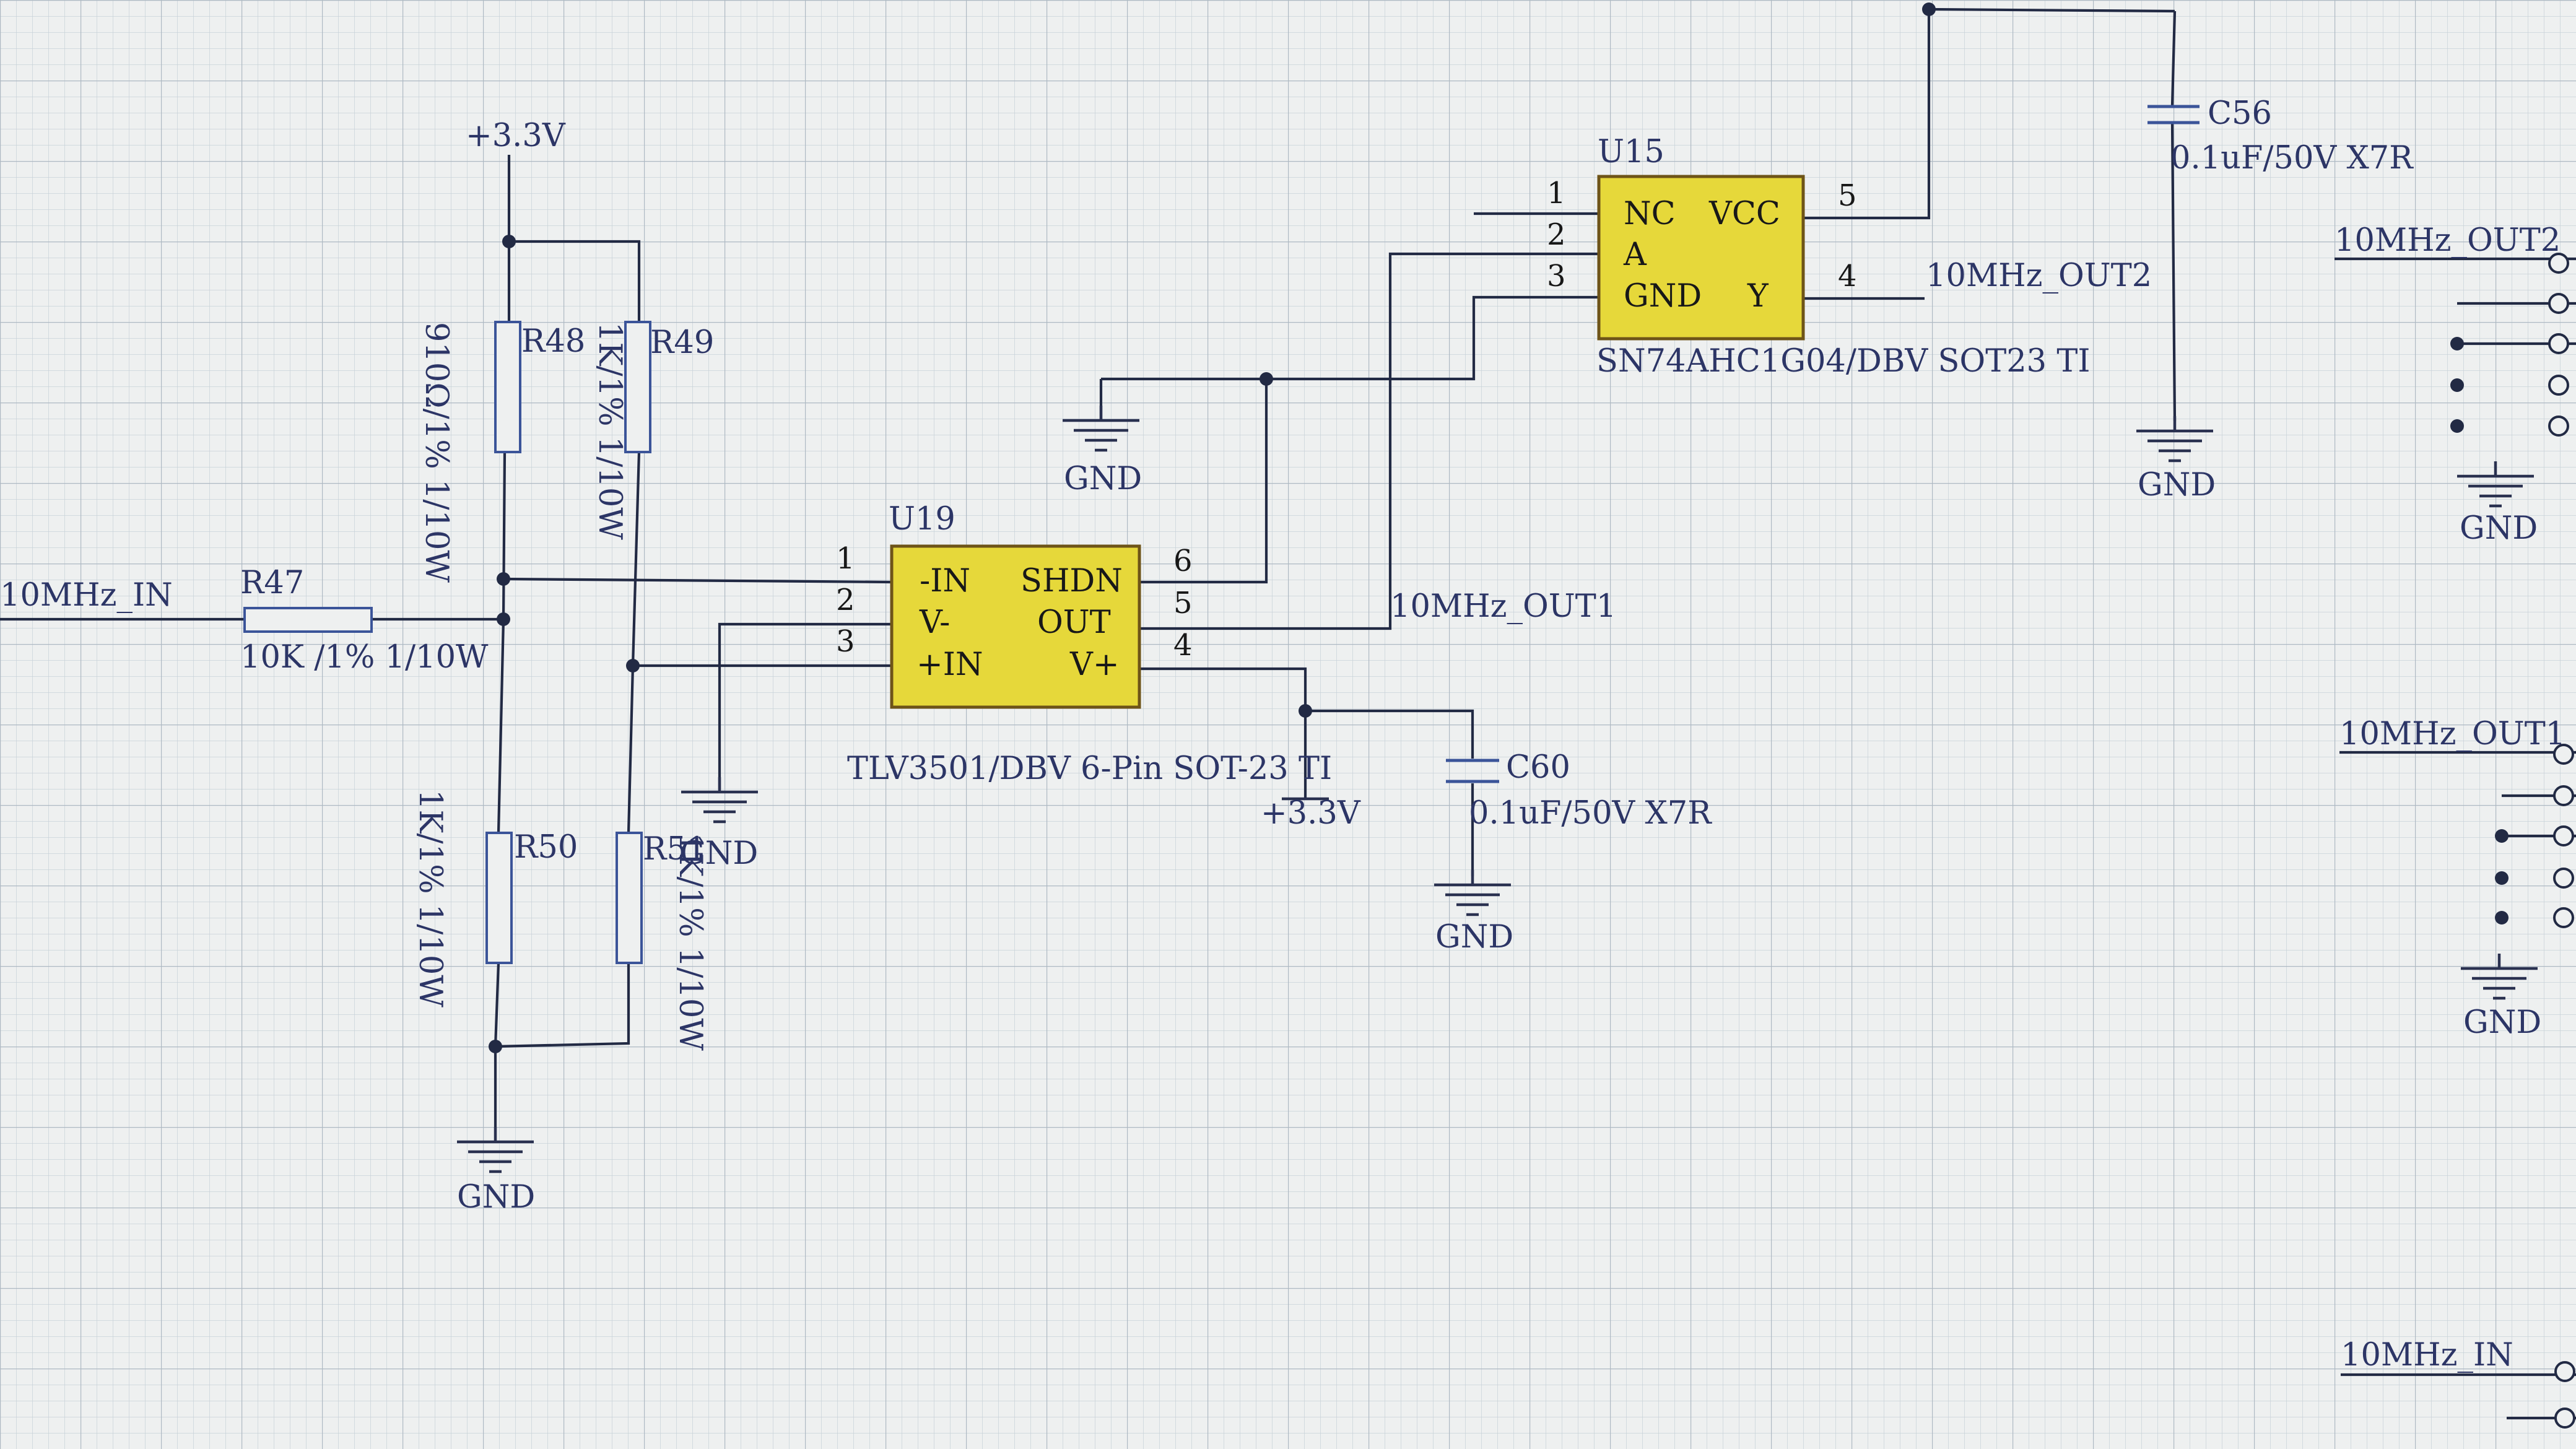  Describe the element at coordinates (508, 387) in the screenshot. I see `resistor-r48-body` at that location.